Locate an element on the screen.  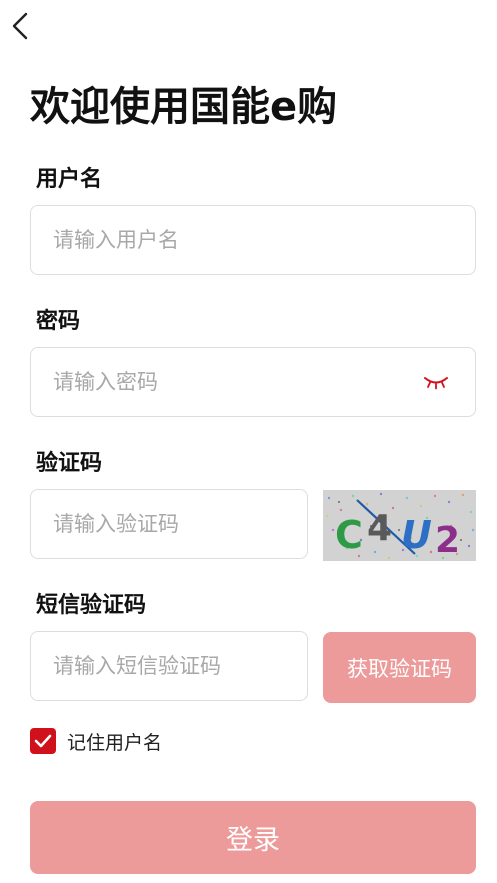
back-button is located at coordinates (20, 26).